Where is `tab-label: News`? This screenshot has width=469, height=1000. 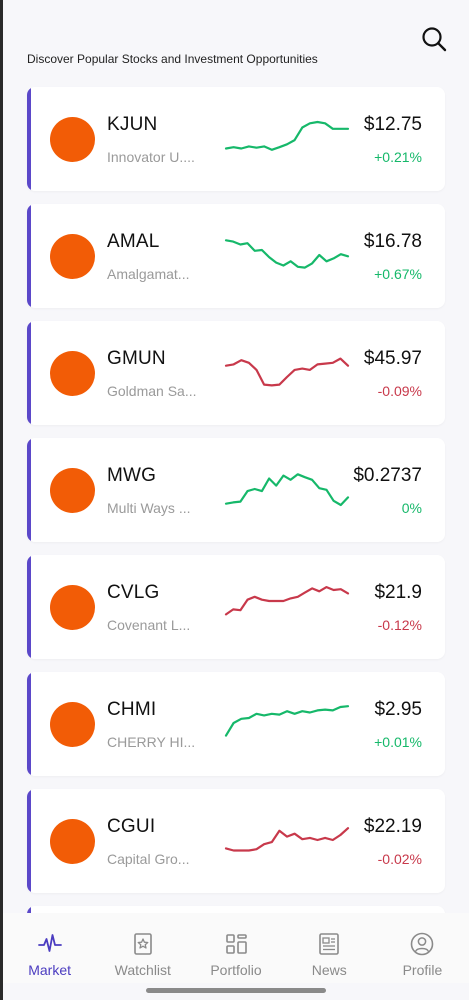 tab-label: News is located at coordinates (329, 970).